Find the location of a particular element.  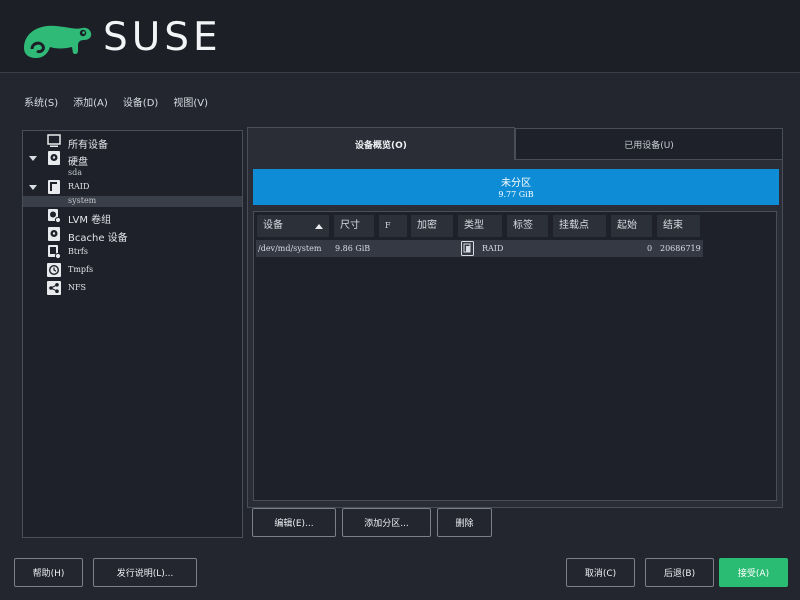

cell-type: RAID is located at coordinates (493, 248).